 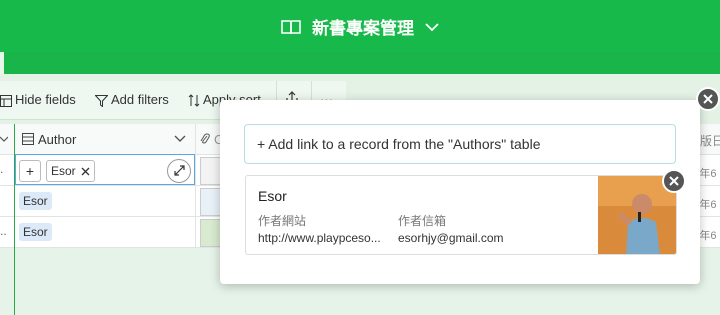 I want to click on add-link-button: +, so click(x=30, y=171).